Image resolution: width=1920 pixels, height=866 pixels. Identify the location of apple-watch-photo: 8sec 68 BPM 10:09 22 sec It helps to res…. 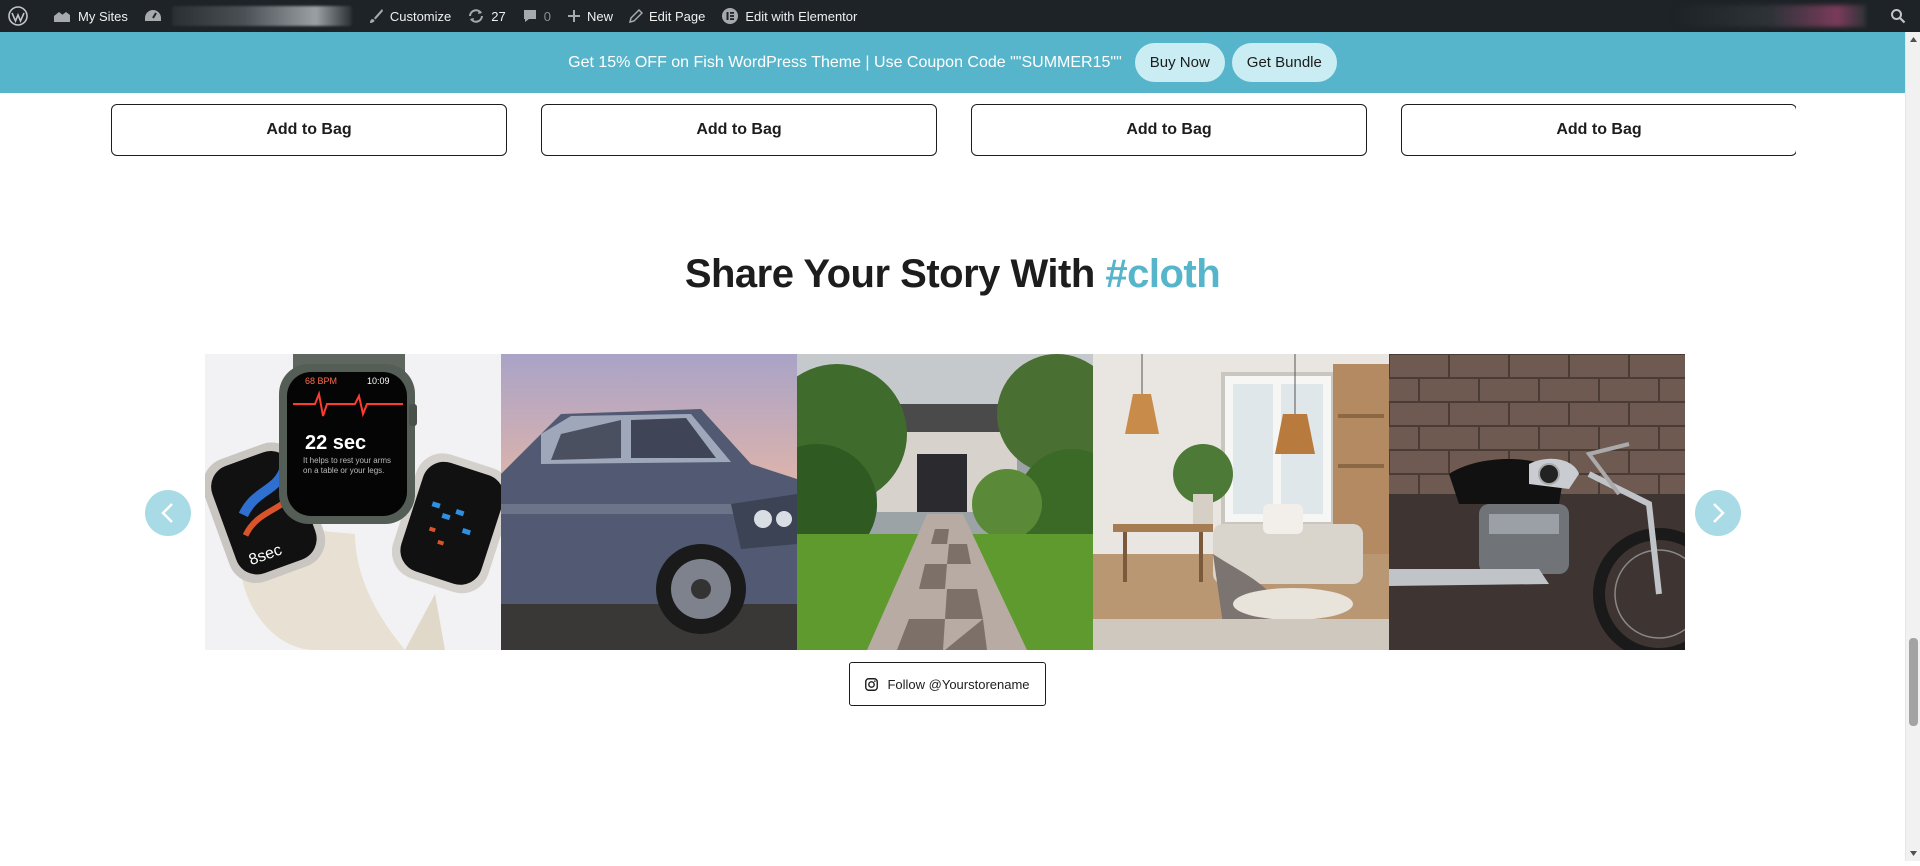
(353, 502).